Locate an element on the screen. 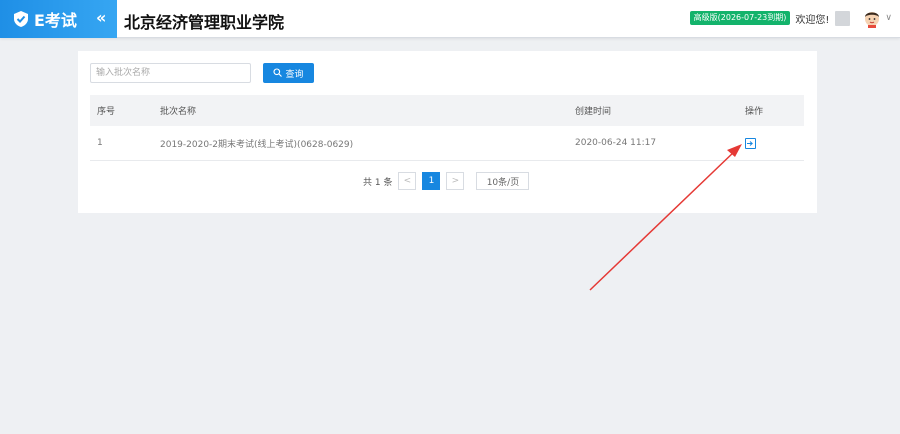 The width and height of the screenshot is (900, 434). annotation-arrow is located at coordinates (665, 217).